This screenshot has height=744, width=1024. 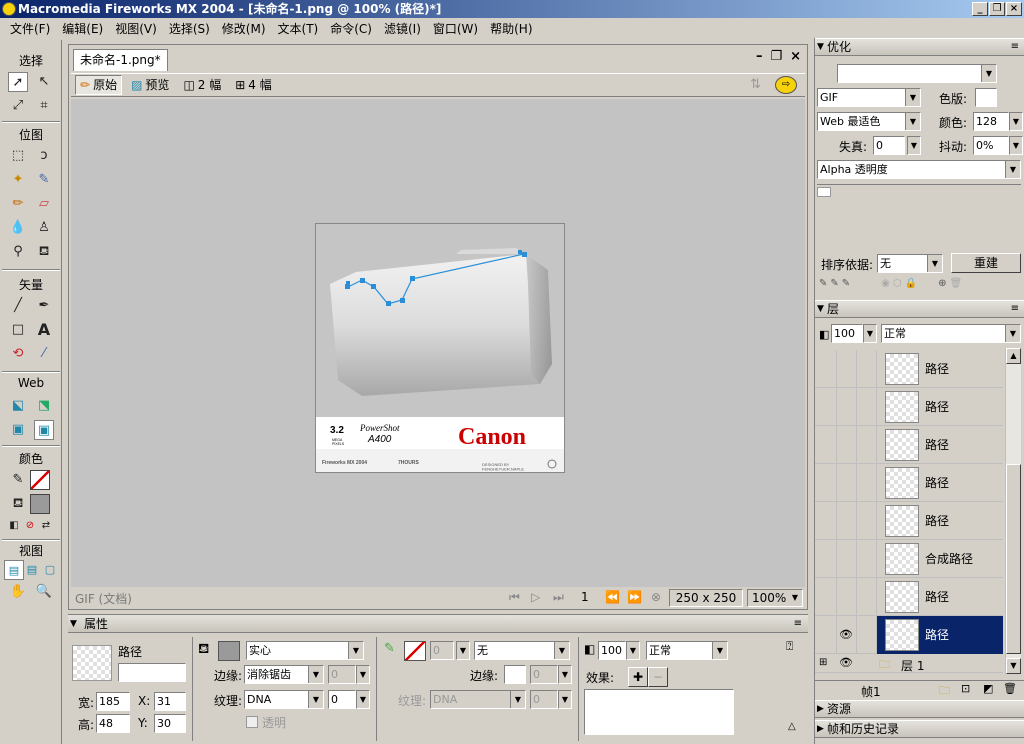 I want to click on color-table-swatch, so click(x=824, y=192).